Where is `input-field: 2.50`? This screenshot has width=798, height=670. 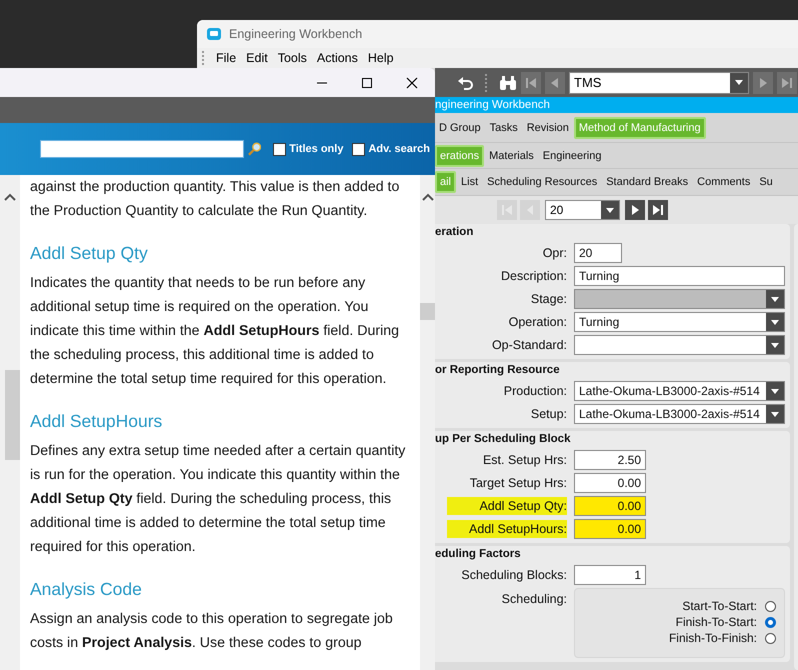 input-field: 2.50 is located at coordinates (610, 460).